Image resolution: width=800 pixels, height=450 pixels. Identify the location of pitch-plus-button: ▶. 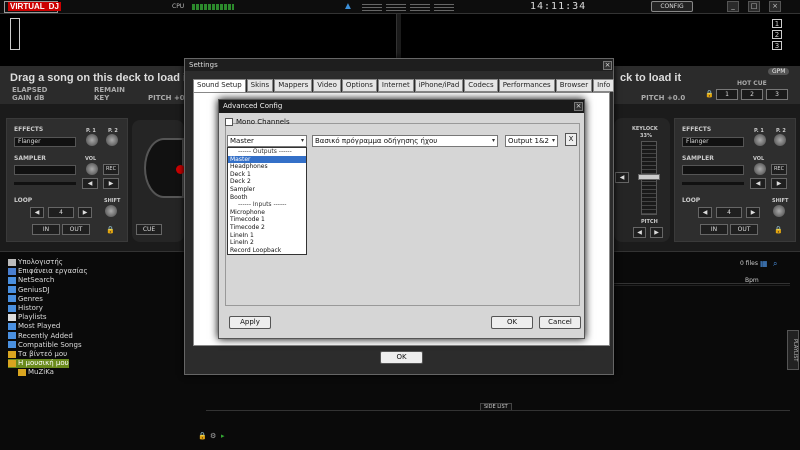
(656, 232).